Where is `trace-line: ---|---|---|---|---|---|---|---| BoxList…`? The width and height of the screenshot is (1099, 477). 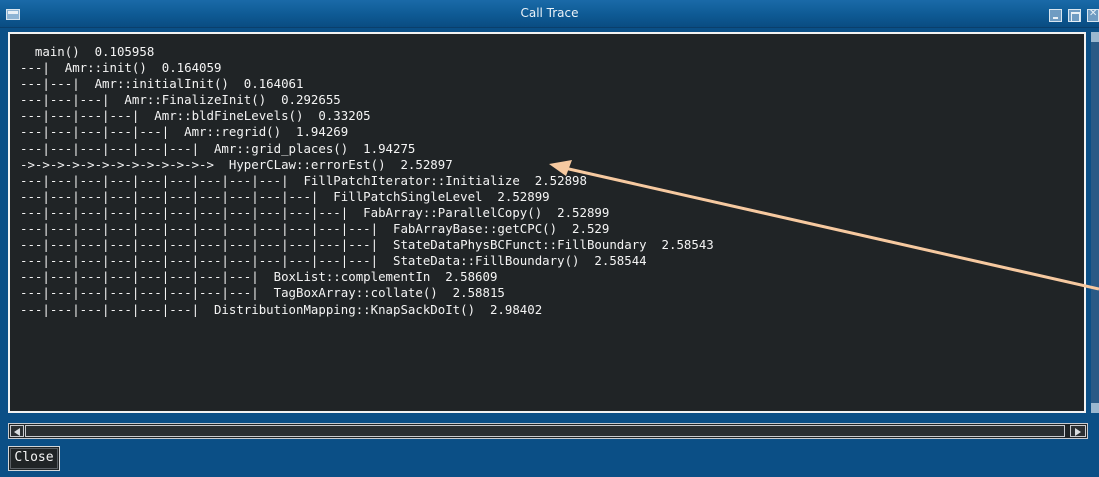 trace-line: ---|---|---|---|---|---|---|---| BoxList… is located at coordinates (259, 277).